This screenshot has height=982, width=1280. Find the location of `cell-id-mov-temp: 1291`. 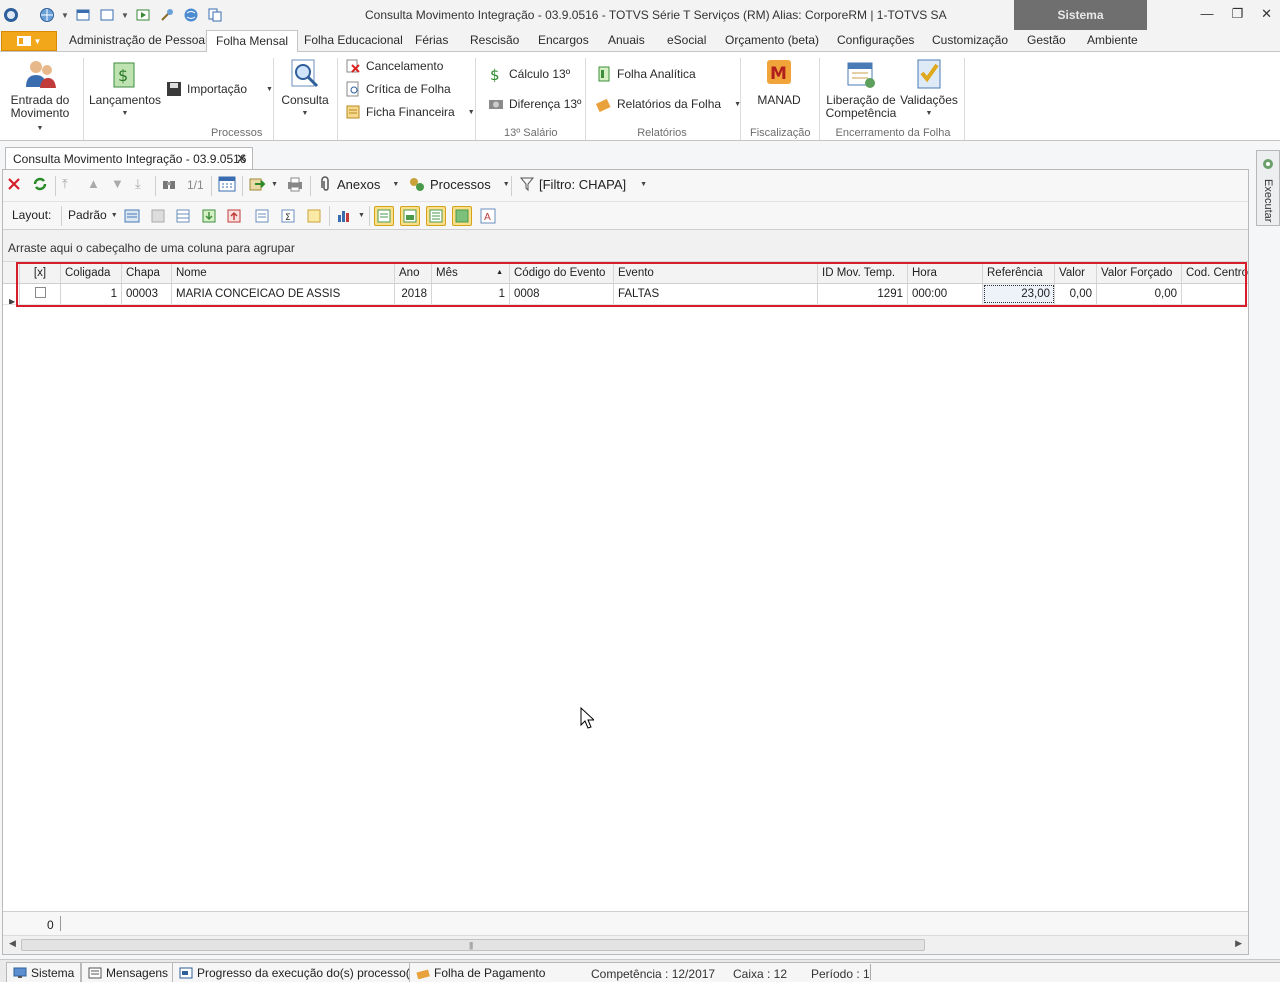

cell-id-mov-temp: 1291 is located at coordinates (863, 294).